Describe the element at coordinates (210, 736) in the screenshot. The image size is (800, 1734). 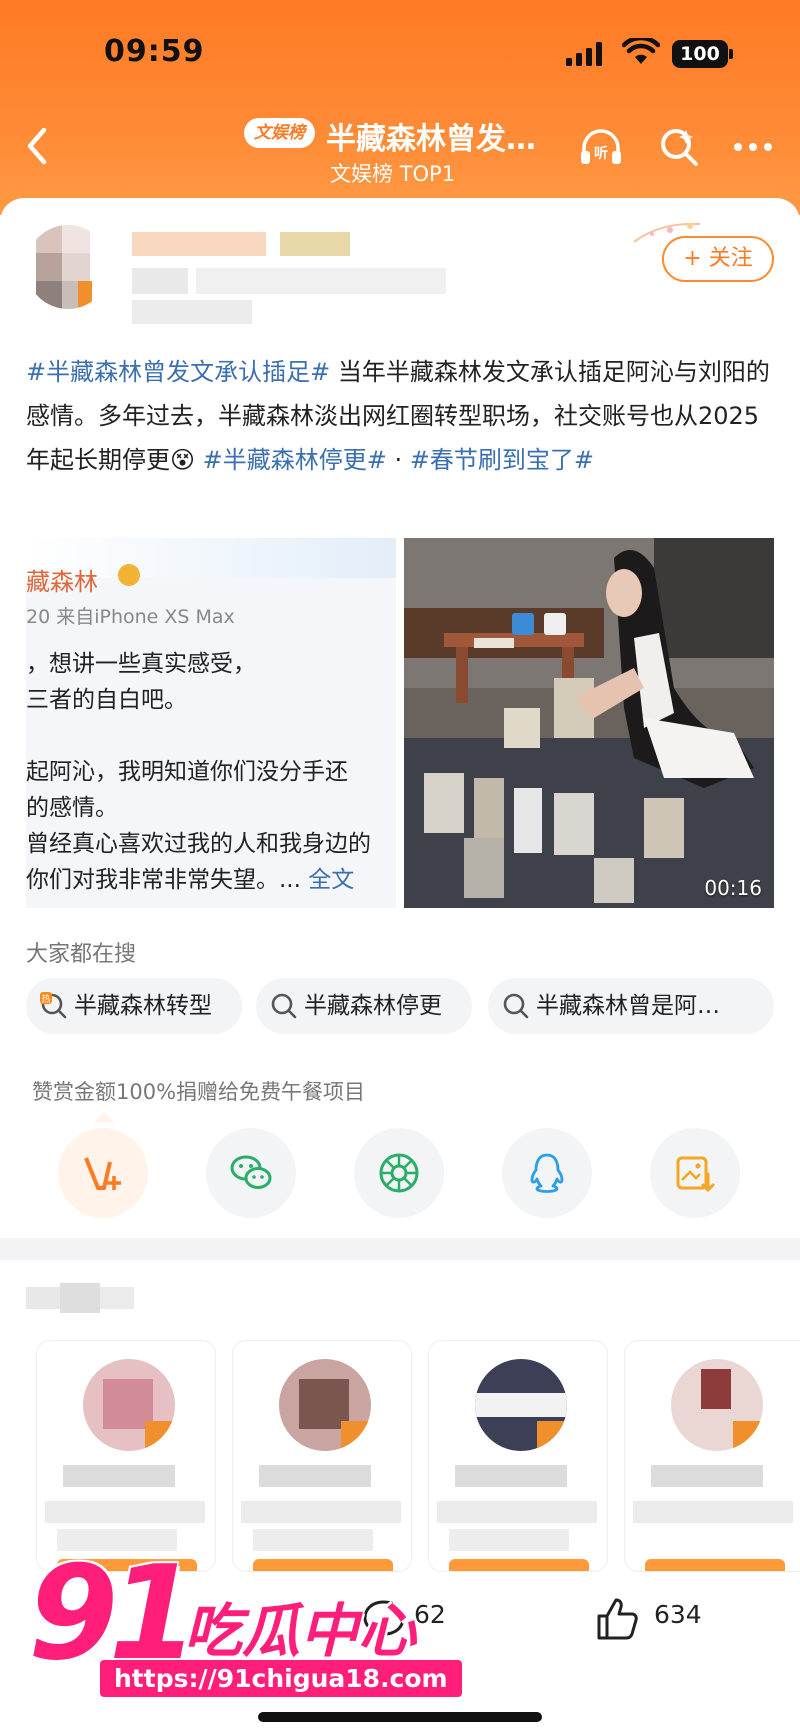
I see `screenshot-line` at that location.